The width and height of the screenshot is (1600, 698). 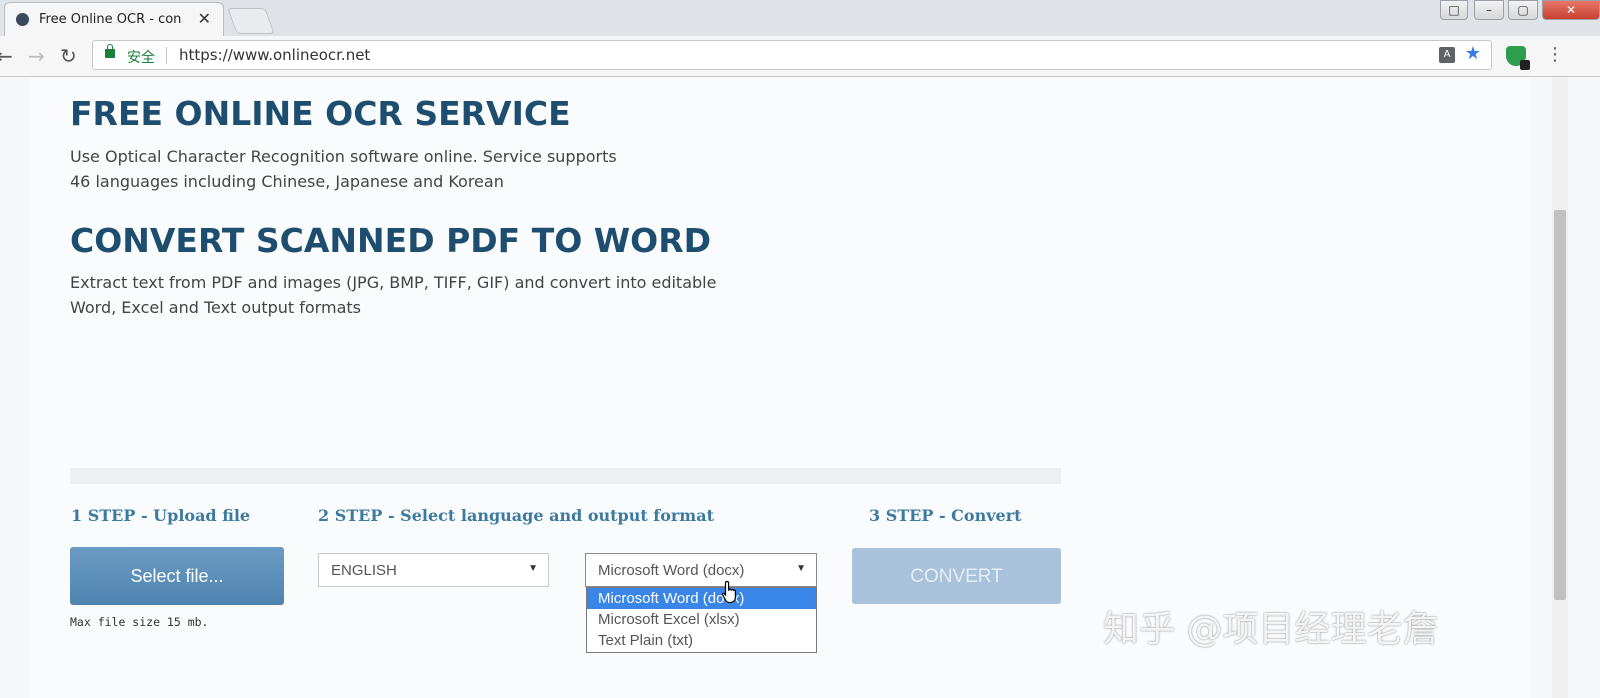 What do you see at coordinates (945, 515) in the screenshot?
I see `step-3-label: 3 STEP - Convert` at bounding box center [945, 515].